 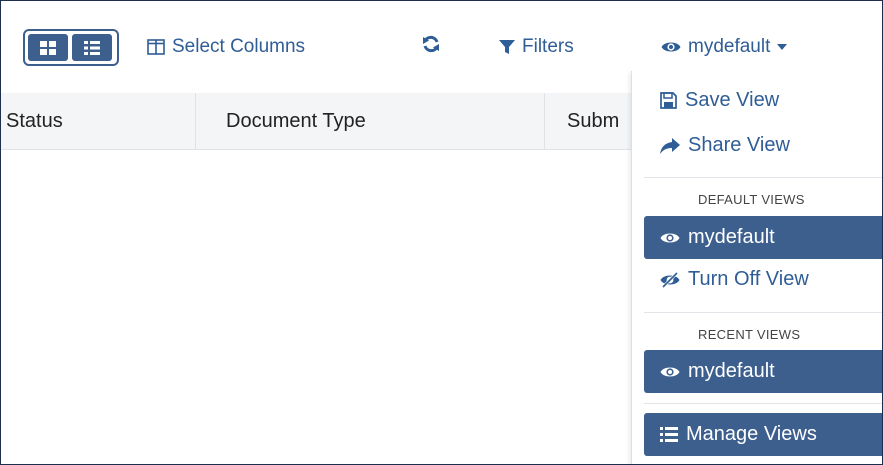 What do you see at coordinates (668, 100) in the screenshot?
I see `floppy-disk-icon` at bounding box center [668, 100].